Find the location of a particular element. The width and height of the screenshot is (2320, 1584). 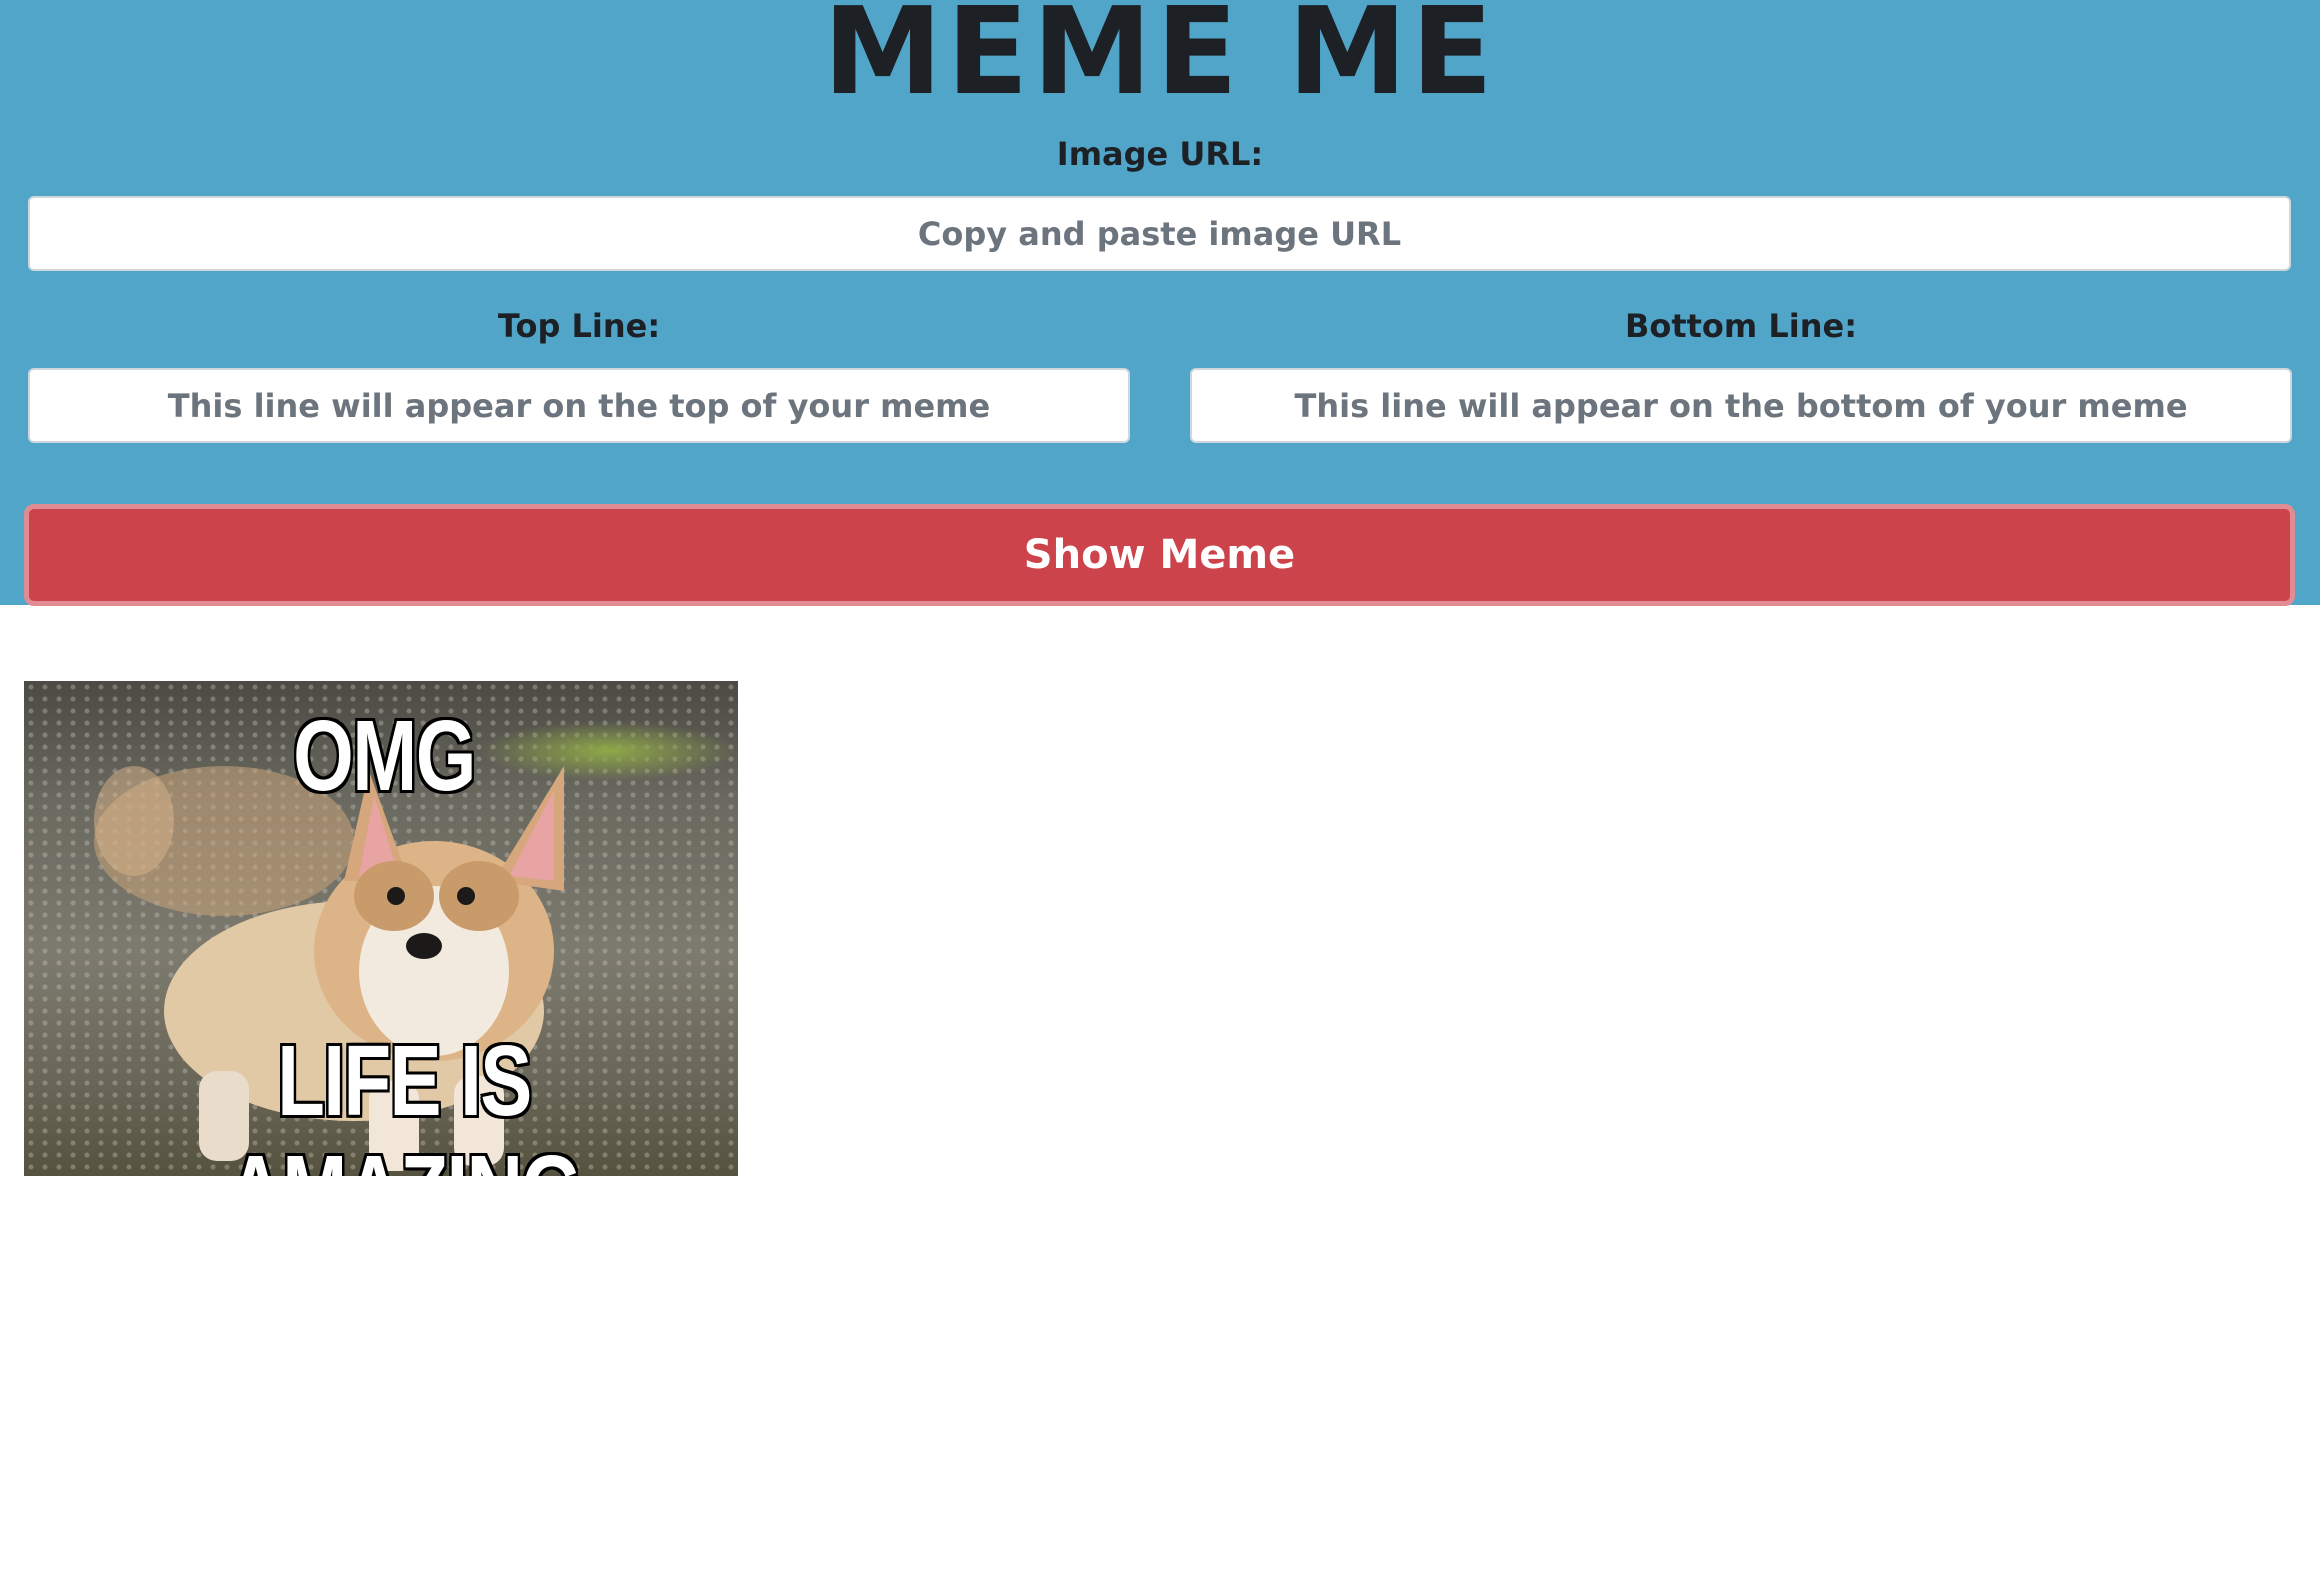

top-line-label: Top Line: is located at coordinates (579, 326).